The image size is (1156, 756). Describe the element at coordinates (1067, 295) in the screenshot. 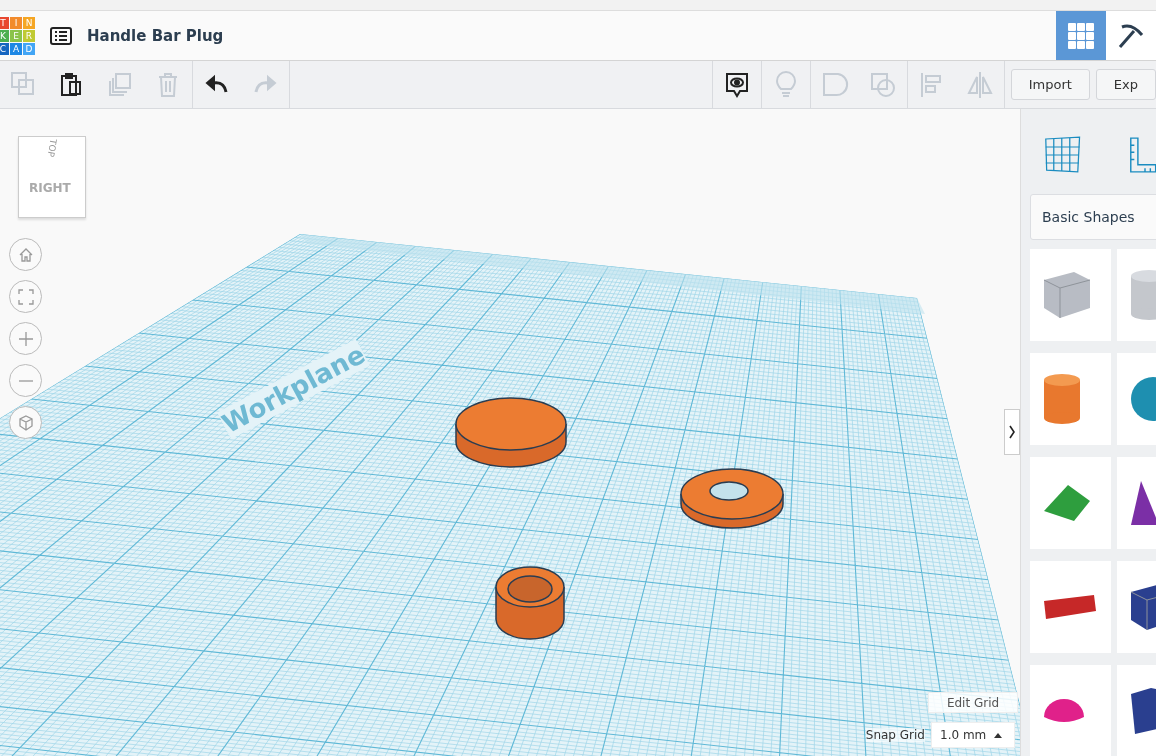

I see `box-hole-shape-icon` at that location.